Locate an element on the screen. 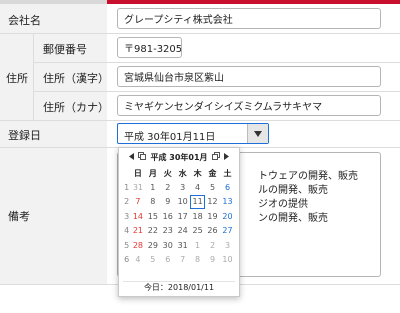  week-row: 5 28 29 30 31 1 2 3 is located at coordinates (179, 245).